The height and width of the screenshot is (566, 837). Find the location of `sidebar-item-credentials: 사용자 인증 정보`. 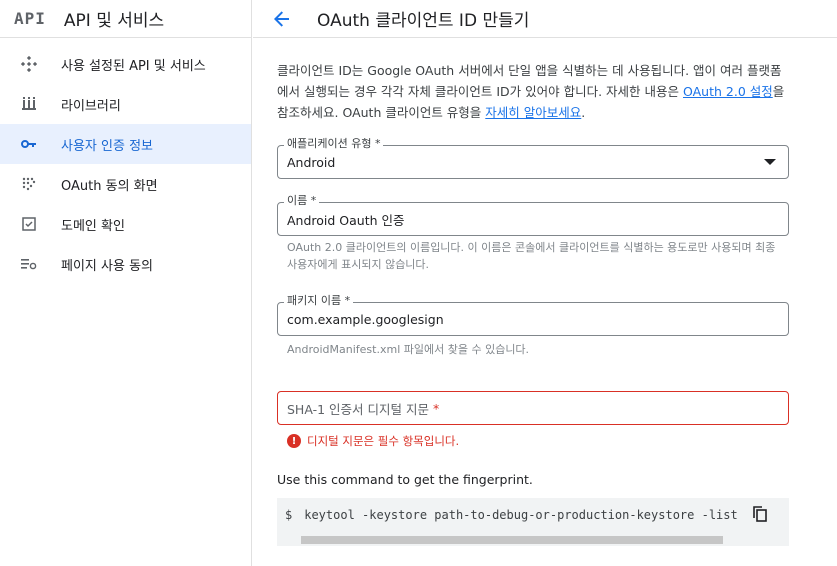

sidebar-item-credentials: 사용자 인증 정보 is located at coordinates (125, 144).